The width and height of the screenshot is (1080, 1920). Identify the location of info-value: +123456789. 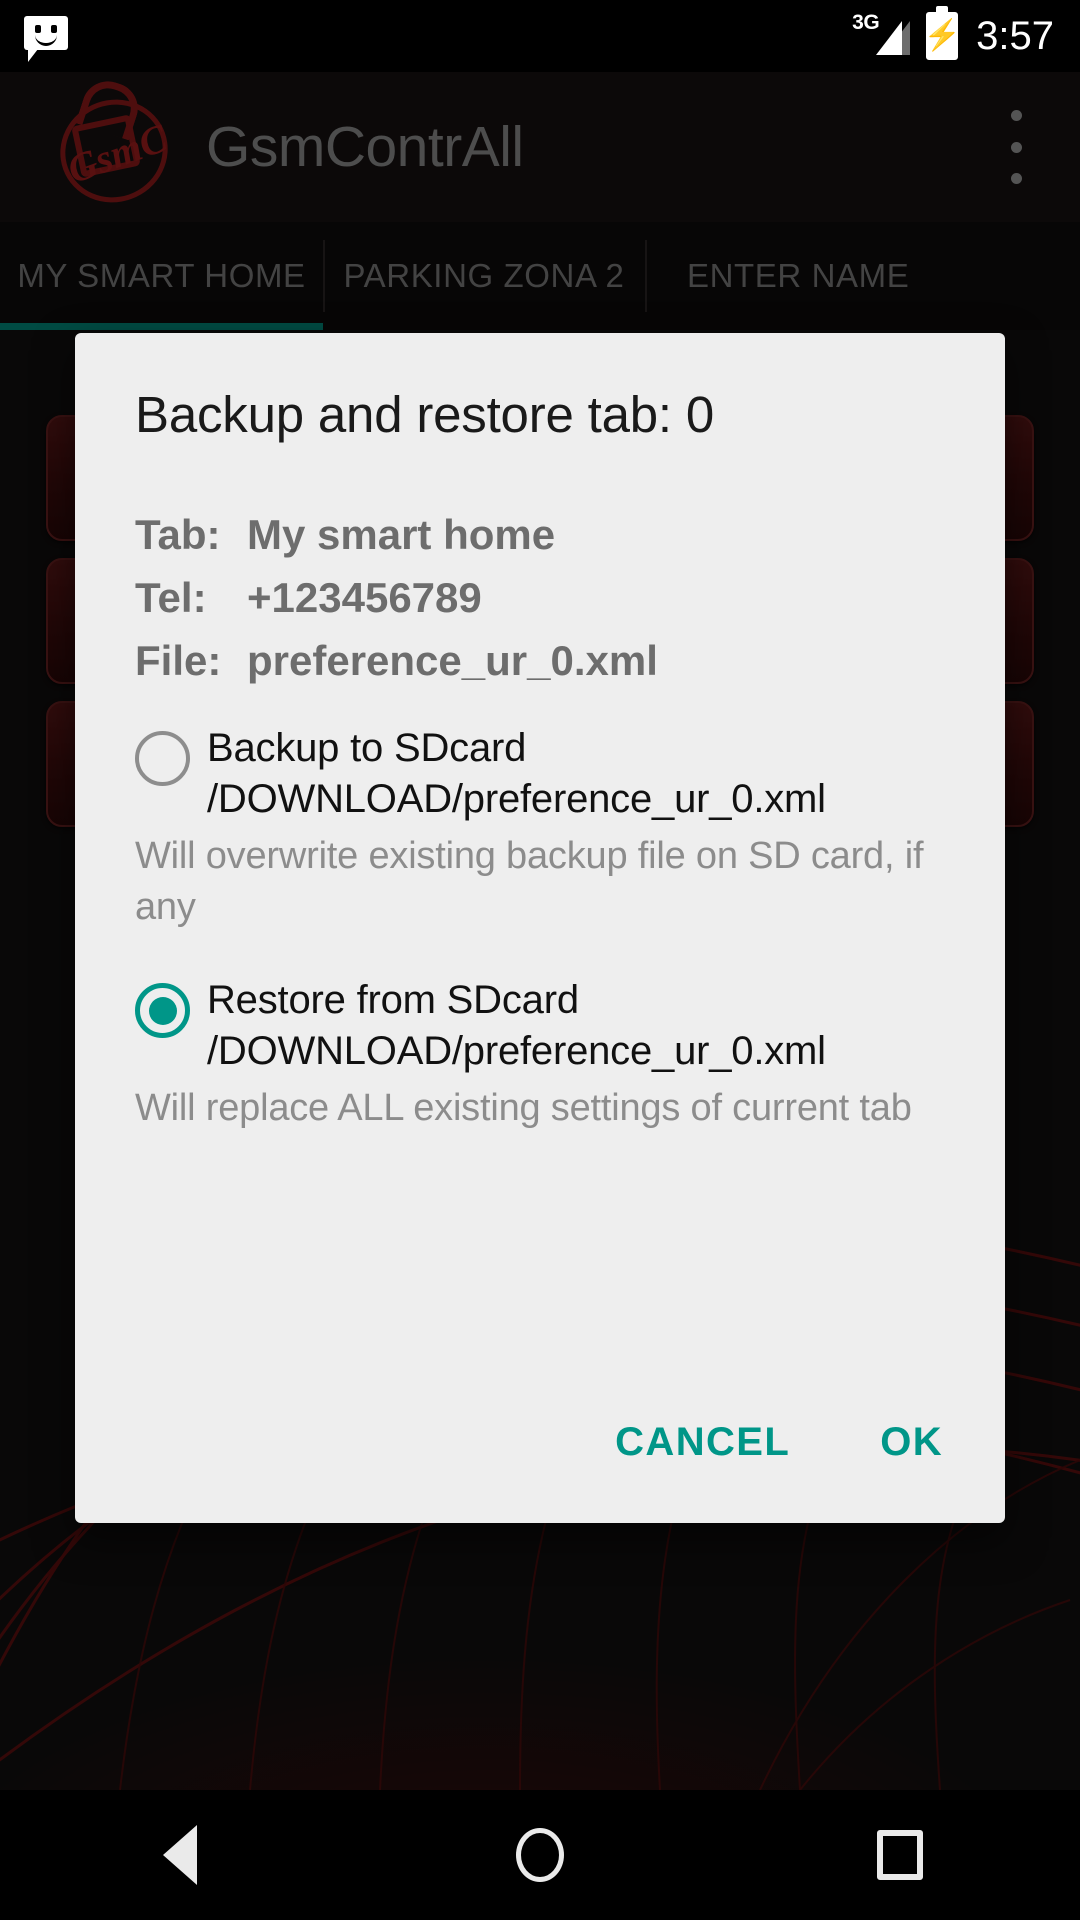
(364, 597).